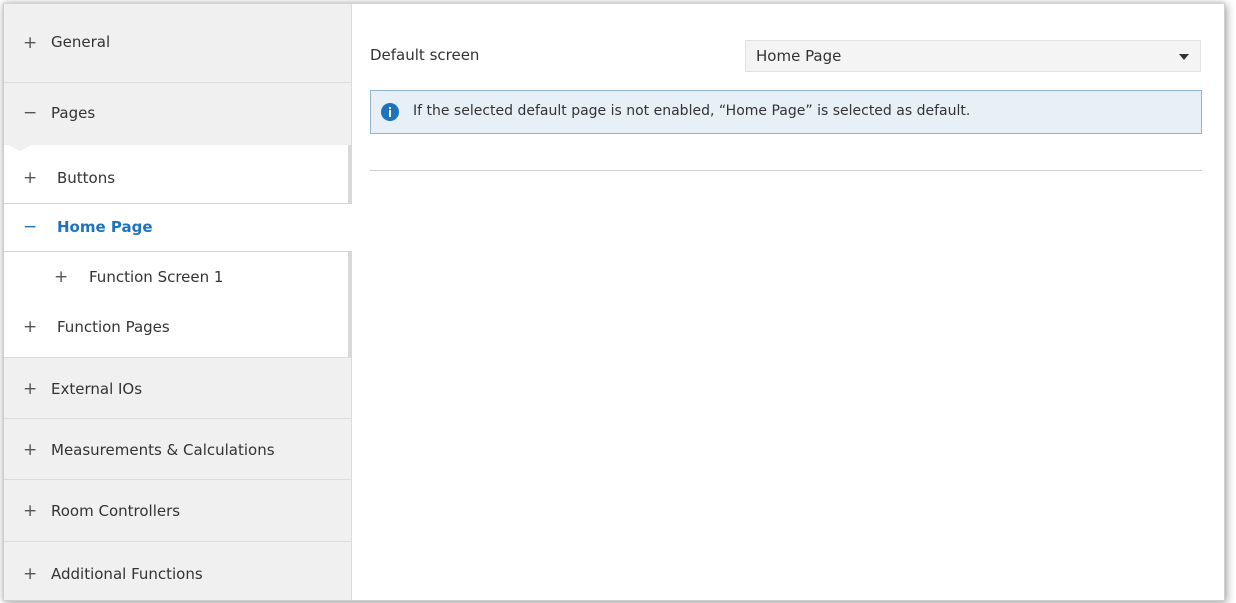 The width and height of the screenshot is (1236, 603). I want to click on default-screen-select: Home Page, so click(973, 56).